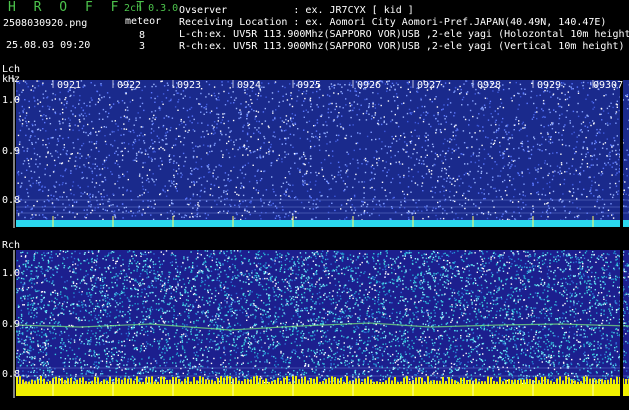  Describe the element at coordinates (45, 23) in the screenshot. I see `file-name: 2508030920.png` at that location.